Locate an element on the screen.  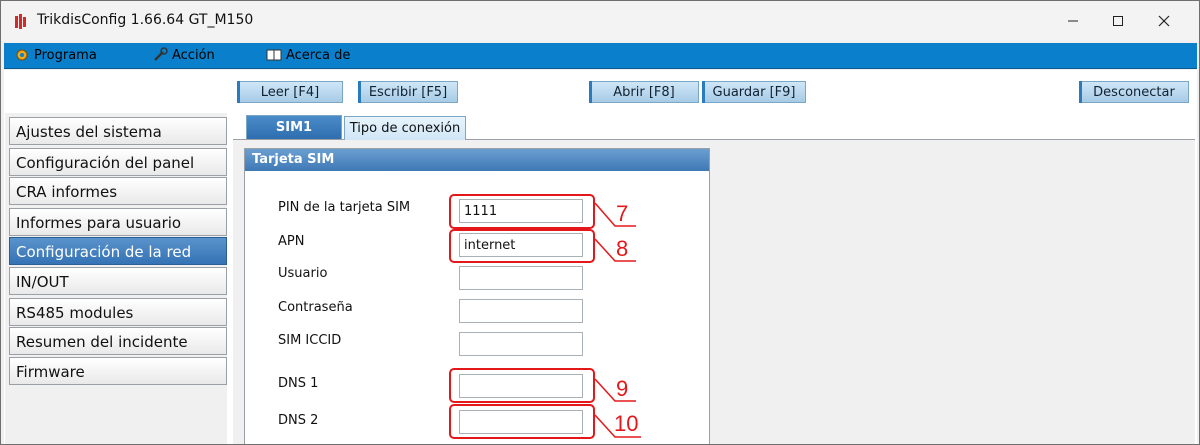
pin-label: PIN de la tarjeta SIM is located at coordinates (344, 207).